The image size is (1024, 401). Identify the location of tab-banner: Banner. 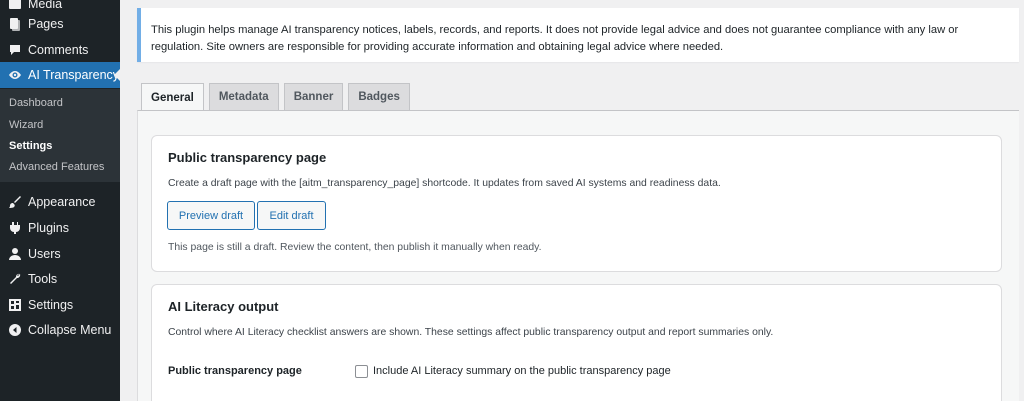
(313, 96).